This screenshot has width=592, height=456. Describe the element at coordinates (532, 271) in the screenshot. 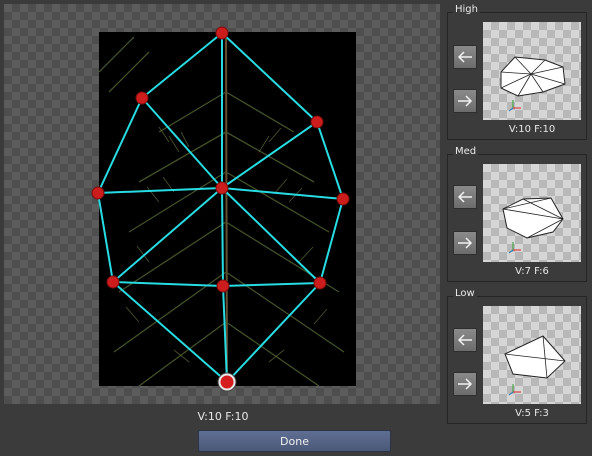

I see `lod-stats: V:7 F:6` at that location.